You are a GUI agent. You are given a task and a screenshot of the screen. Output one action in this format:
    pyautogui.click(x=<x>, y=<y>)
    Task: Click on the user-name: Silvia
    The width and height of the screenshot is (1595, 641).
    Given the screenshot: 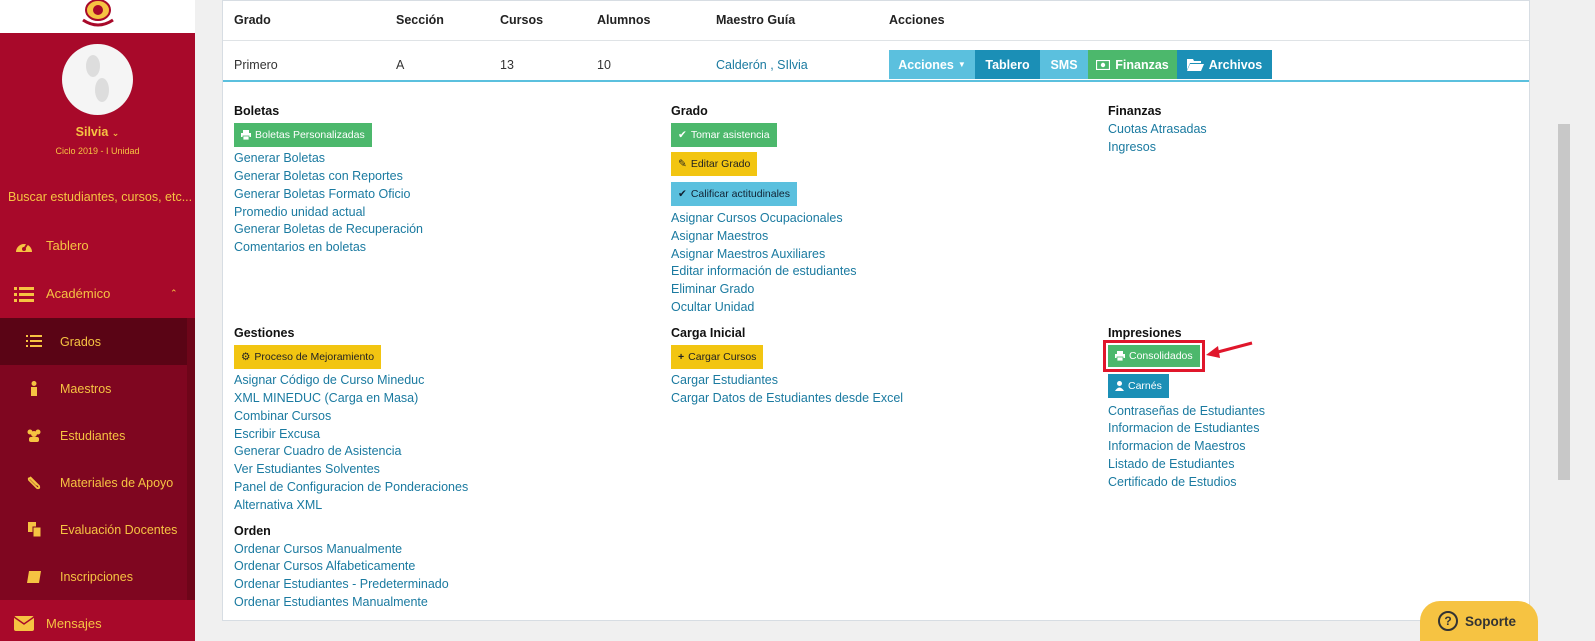 What is the action you would take?
    pyautogui.click(x=92, y=132)
    